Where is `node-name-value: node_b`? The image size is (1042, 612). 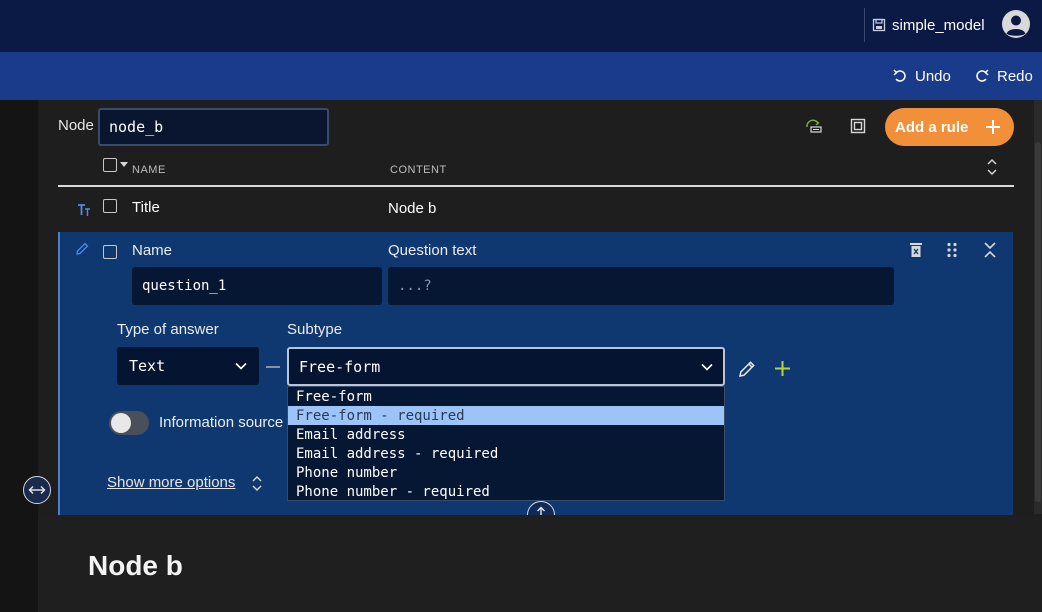 node-name-value: node_b is located at coordinates (136, 127).